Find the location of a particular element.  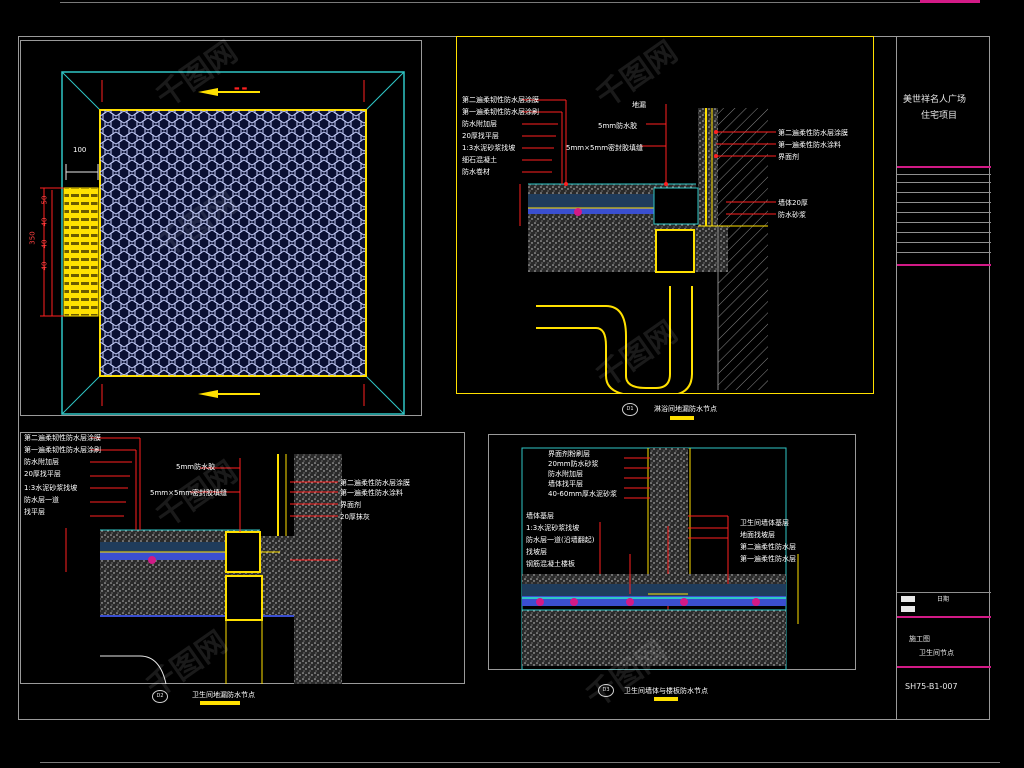

d3-right-labels: 卫生间墙体基层 地面找坡层 第二遍柔性防水层 第一遍柔性防水层 is located at coordinates (768, 541).